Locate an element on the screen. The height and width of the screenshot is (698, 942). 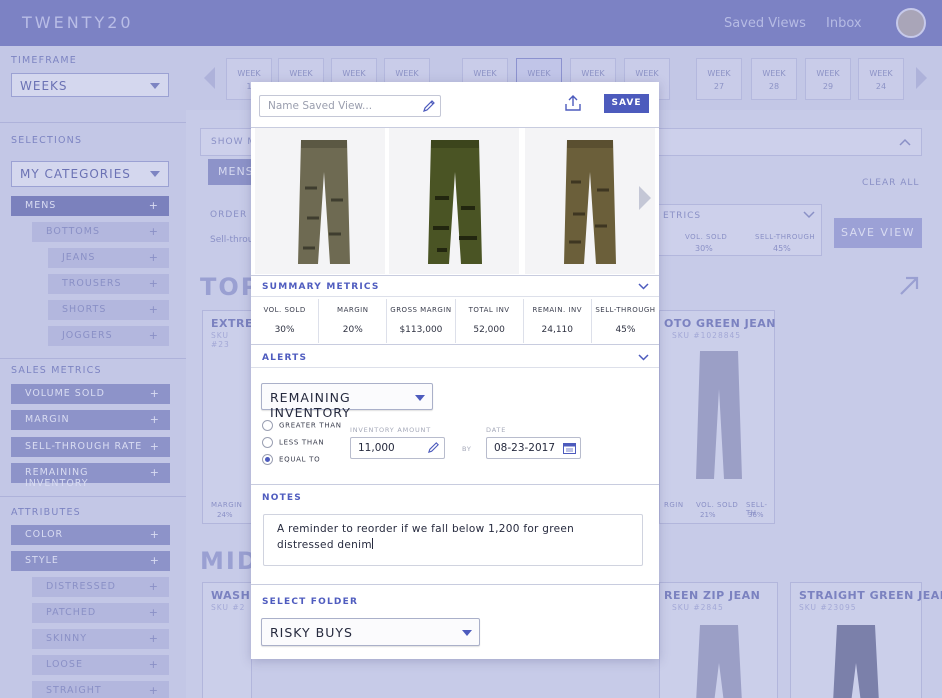
clear-all-link: CLEAR ALL is located at coordinates (890, 183).